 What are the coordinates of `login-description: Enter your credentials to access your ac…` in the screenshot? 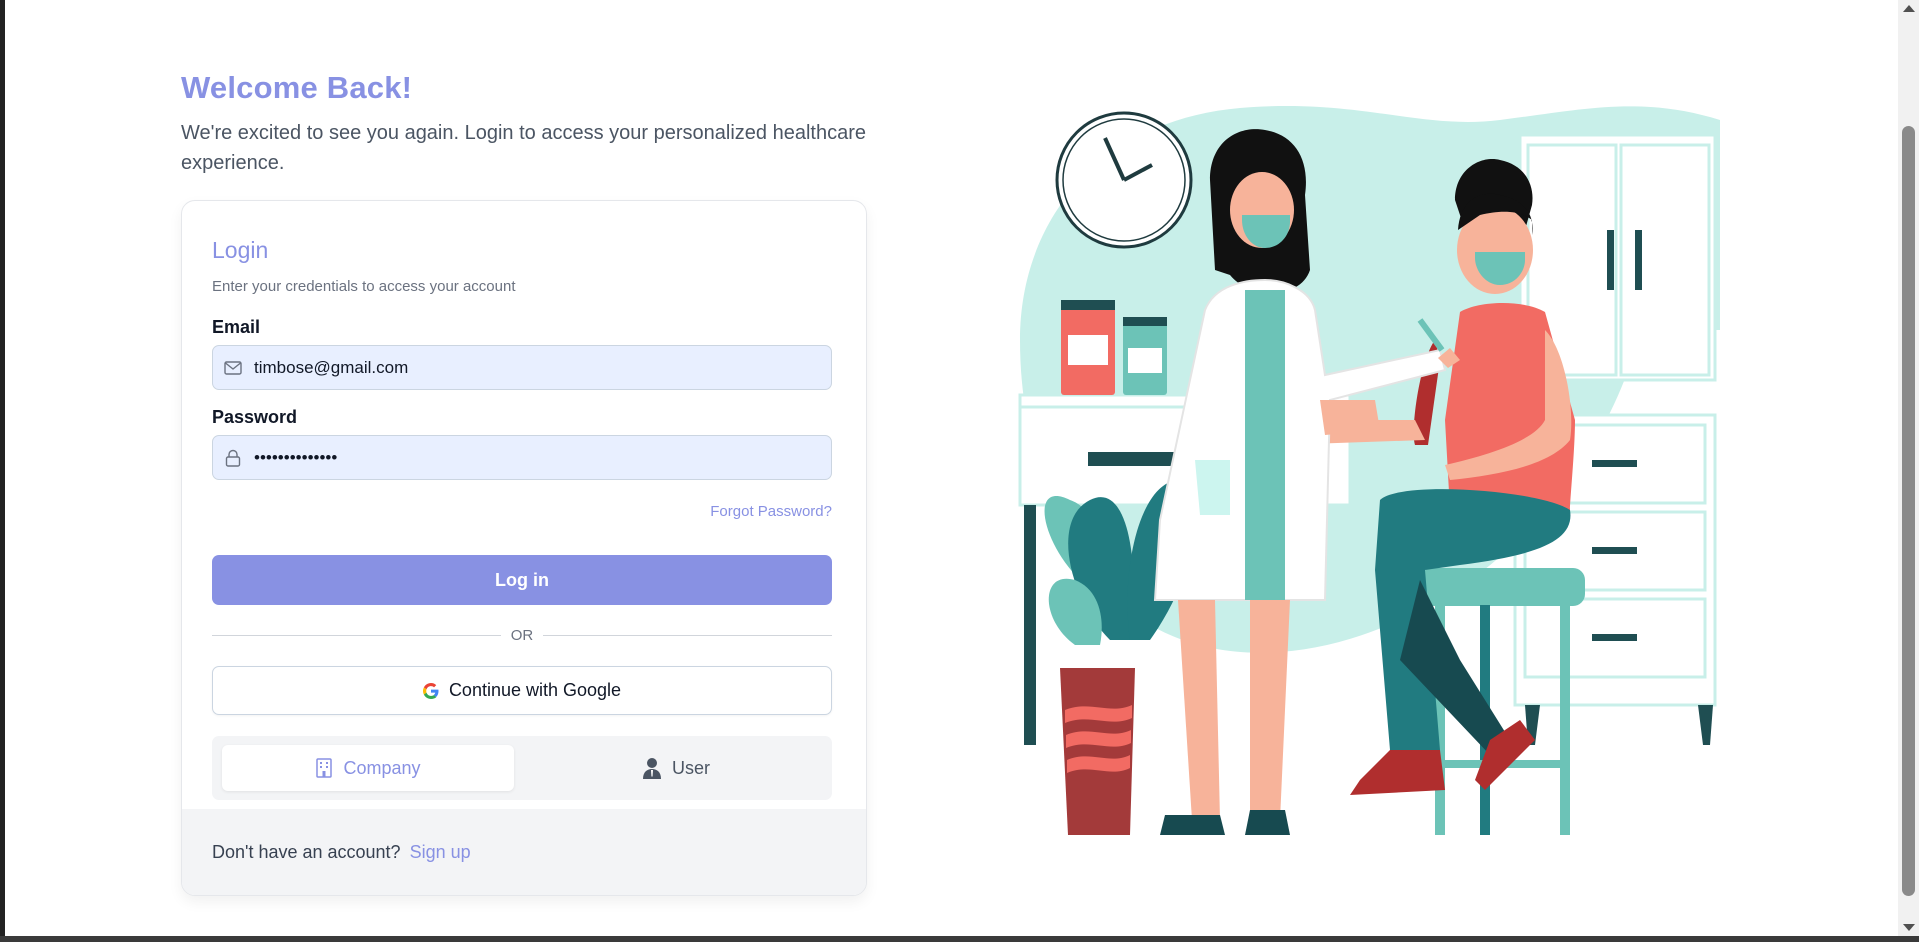 It's located at (364, 286).